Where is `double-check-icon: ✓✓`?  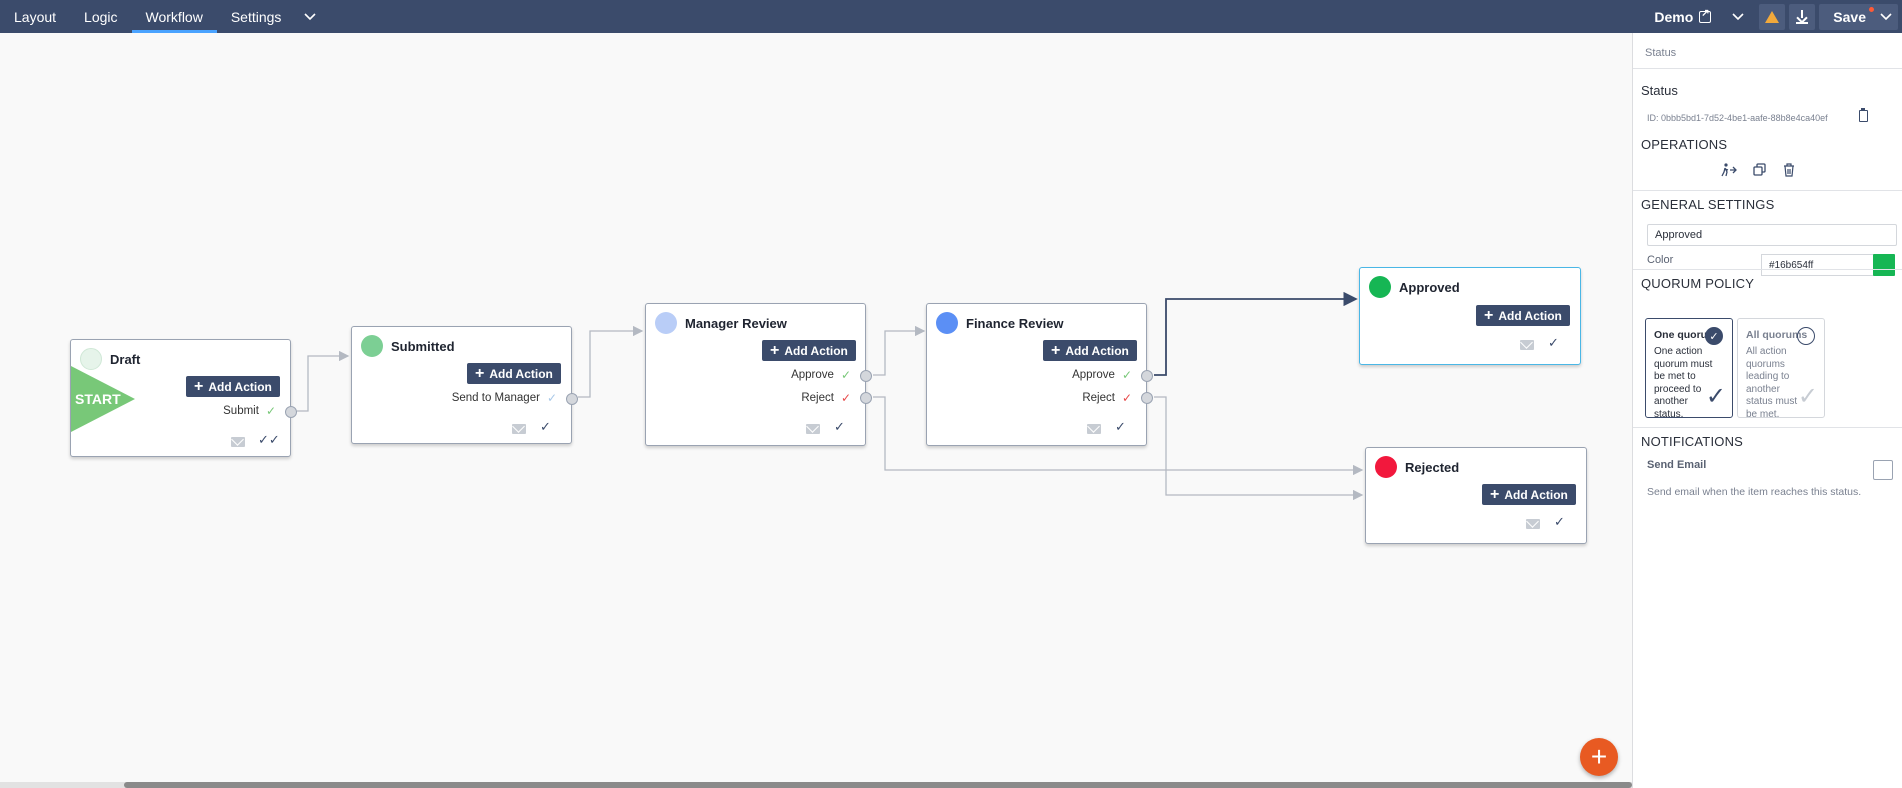
double-check-icon: ✓✓ is located at coordinates (269, 440).